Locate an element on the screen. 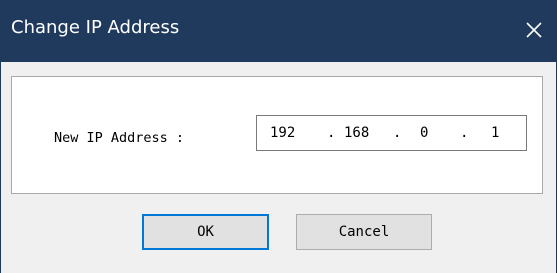 This screenshot has width=557, height=273. close-icon is located at coordinates (534, 30).